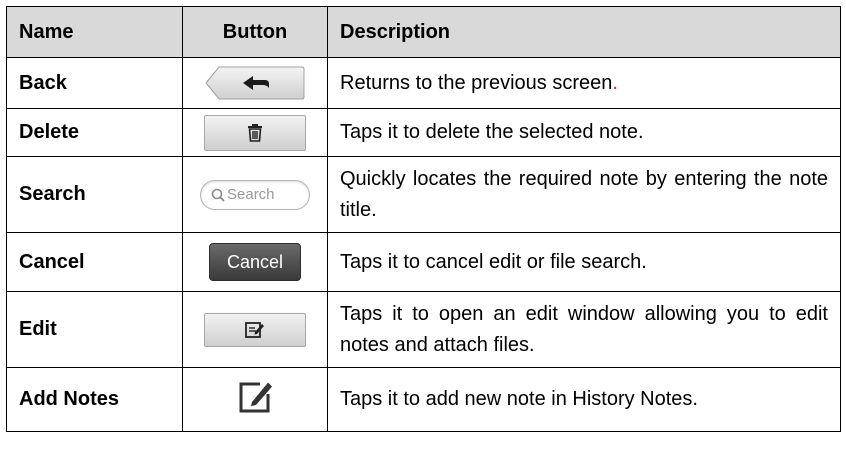 This screenshot has width=846, height=454. Describe the element at coordinates (476, 82) in the screenshot. I see `row-description-text: Returns to the previous screen` at that location.